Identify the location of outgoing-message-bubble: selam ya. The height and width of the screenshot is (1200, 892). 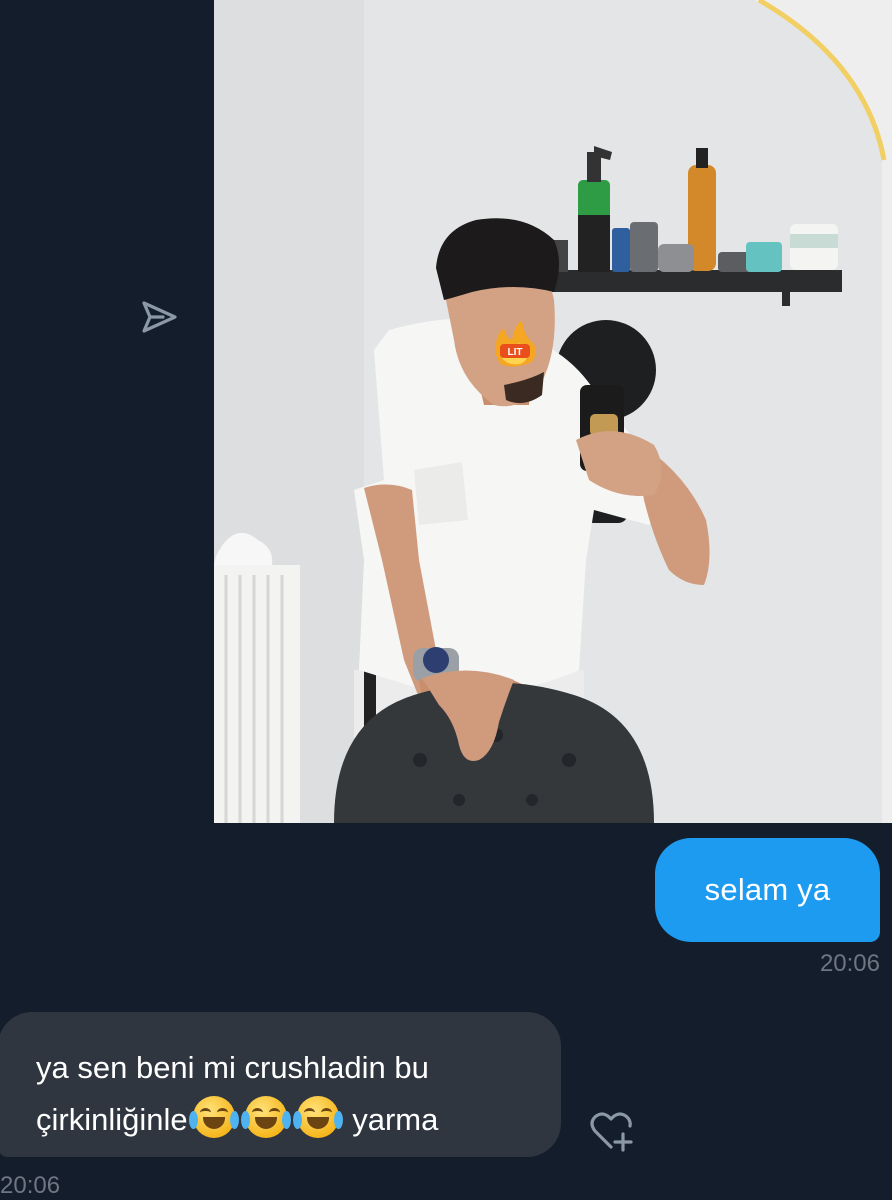
(767, 890).